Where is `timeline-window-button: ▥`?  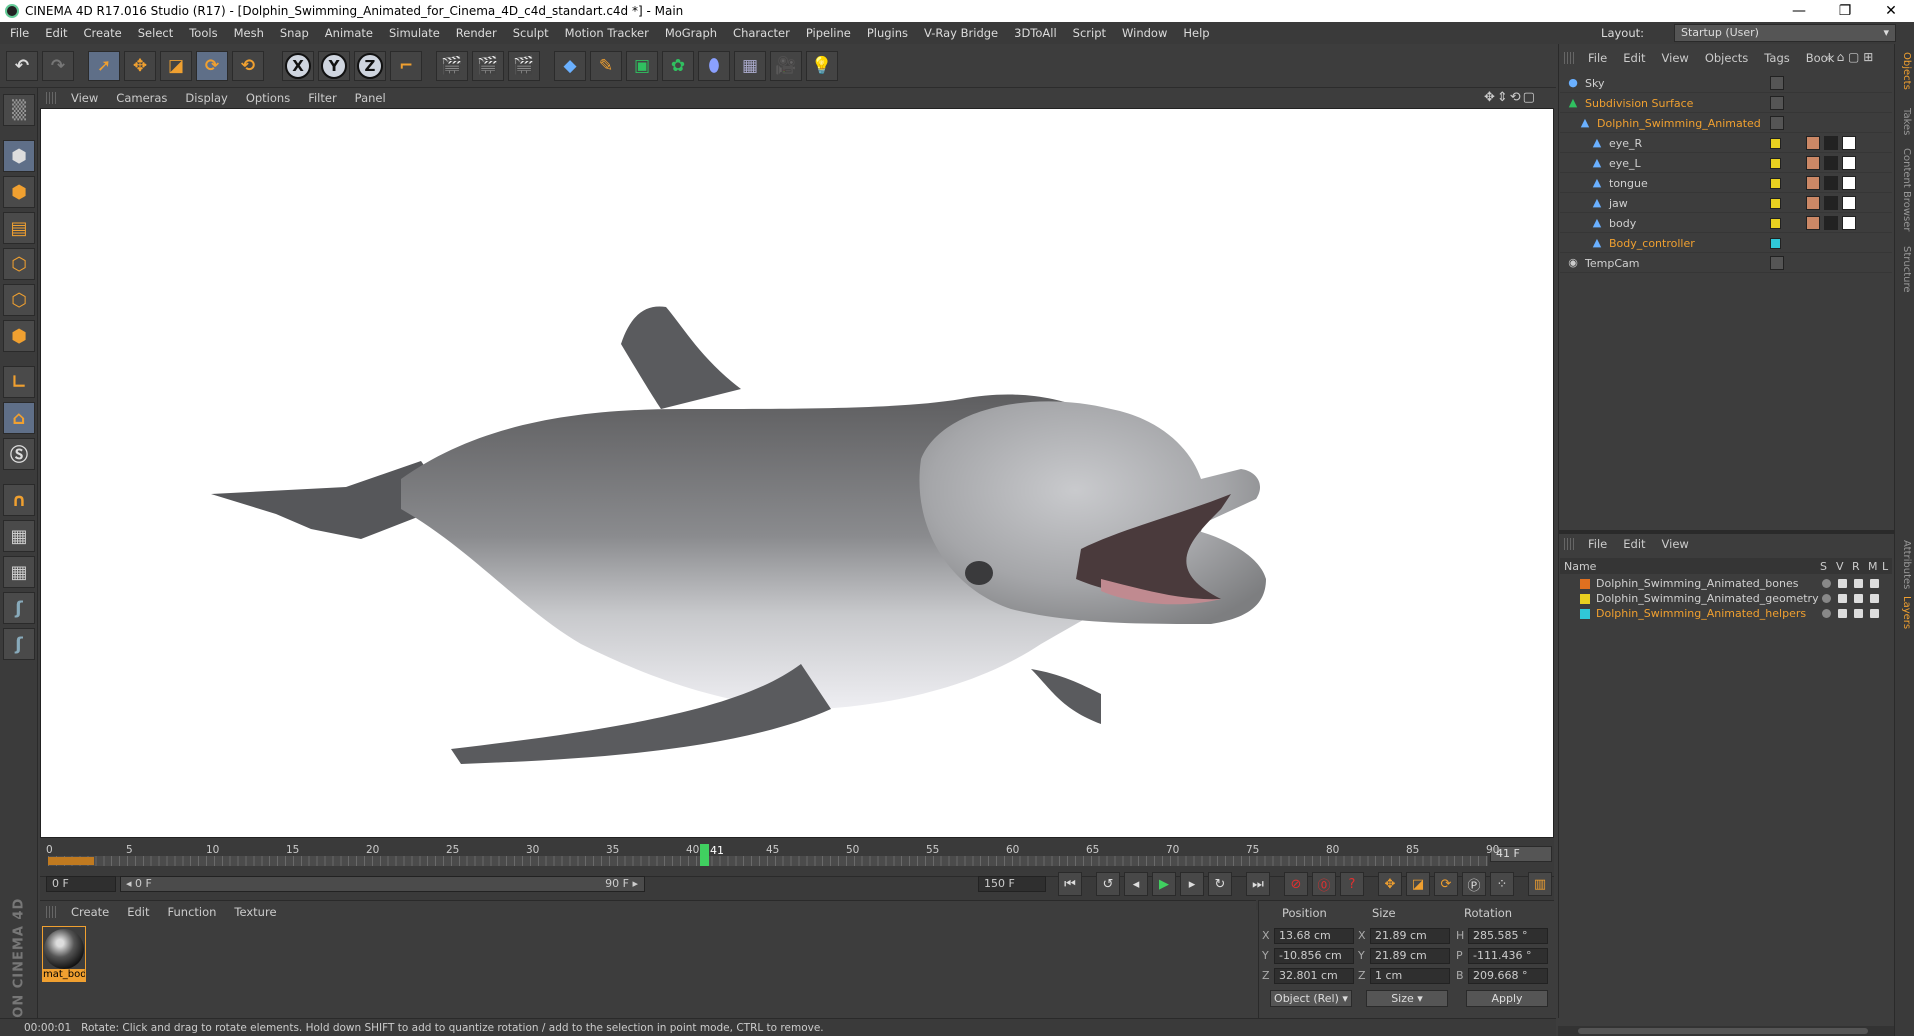 timeline-window-button: ▥ is located at coordinates (1540, 884).